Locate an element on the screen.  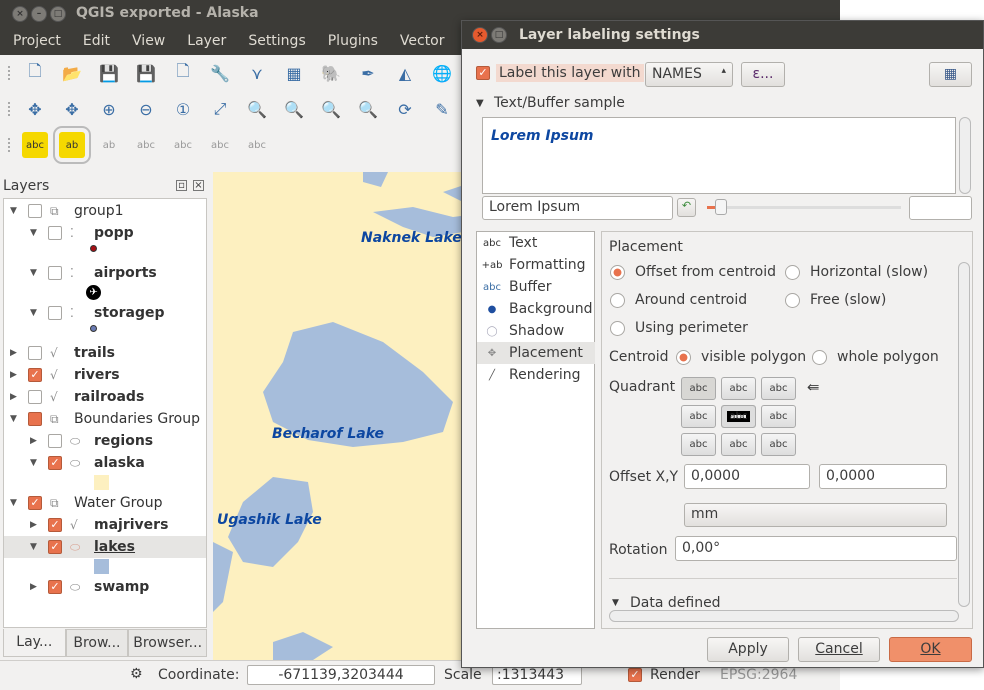
move-label-icon: abc is located at coordinates (183, 145).